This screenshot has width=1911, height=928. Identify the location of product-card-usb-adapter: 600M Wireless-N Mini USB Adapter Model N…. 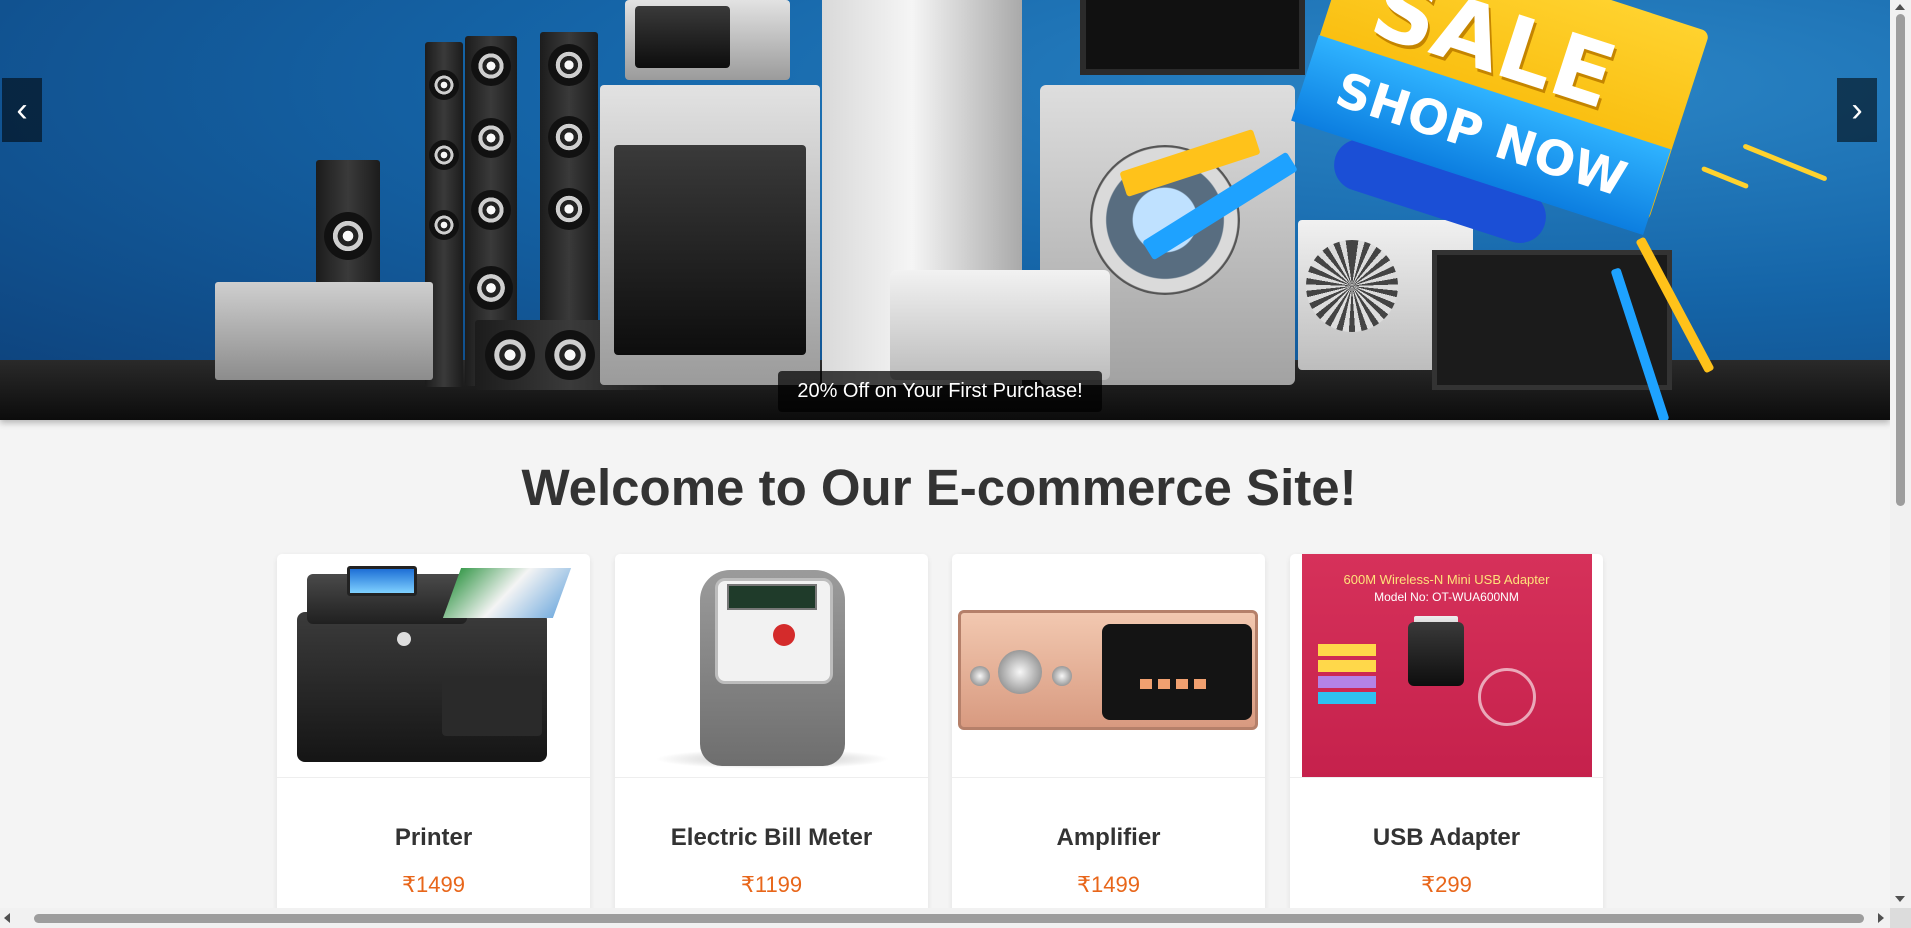
(1446, 734).